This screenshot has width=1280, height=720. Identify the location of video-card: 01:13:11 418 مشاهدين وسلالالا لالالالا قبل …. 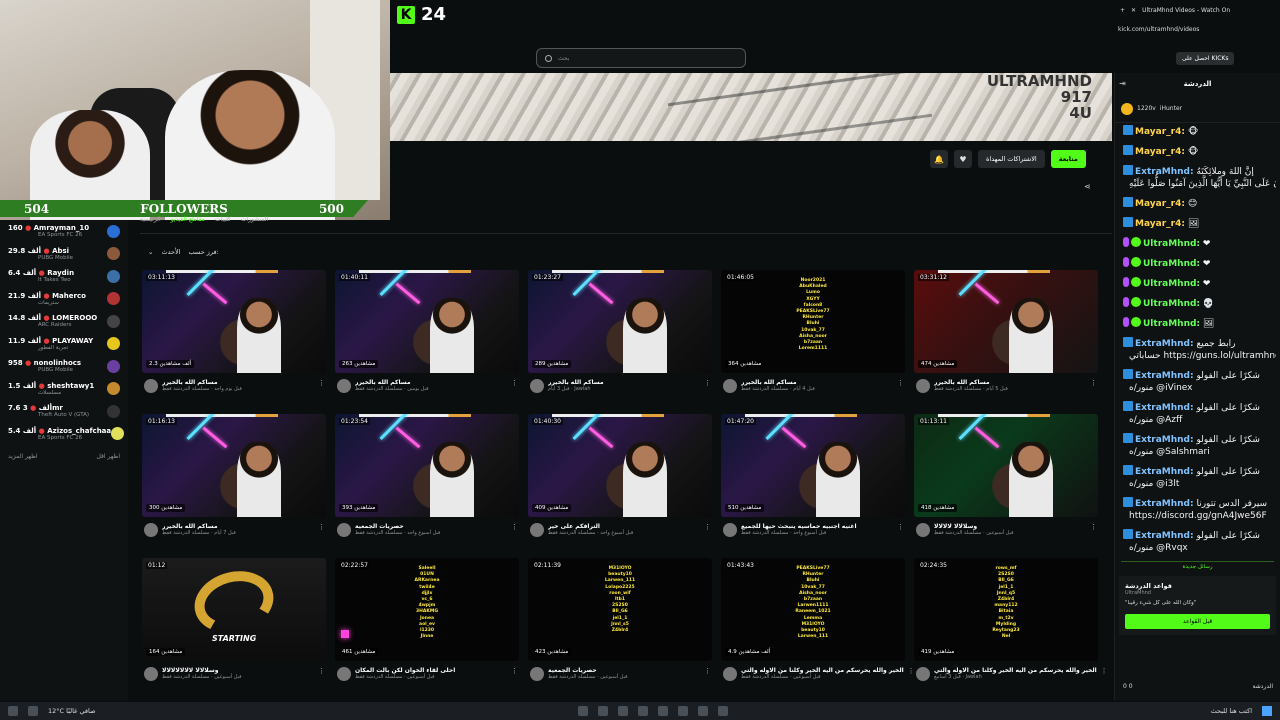
(1006, 486).